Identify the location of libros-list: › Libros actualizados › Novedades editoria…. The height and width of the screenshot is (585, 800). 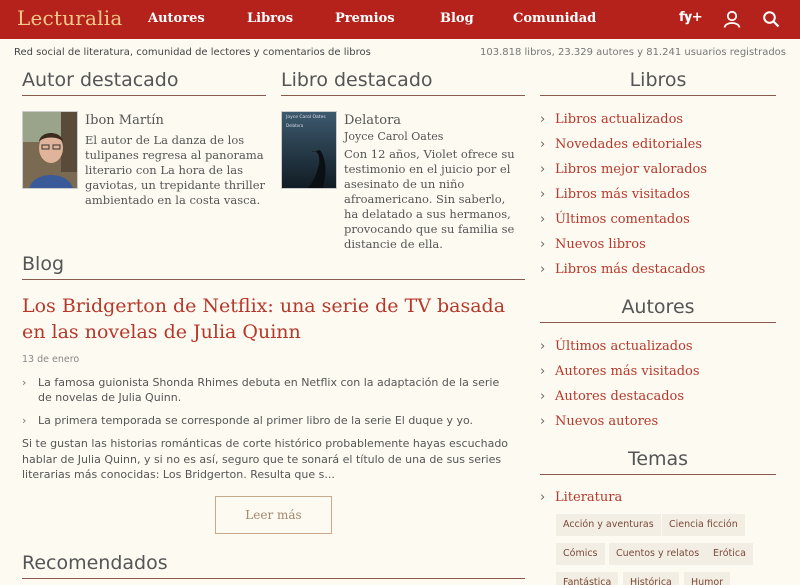
(658, 194).